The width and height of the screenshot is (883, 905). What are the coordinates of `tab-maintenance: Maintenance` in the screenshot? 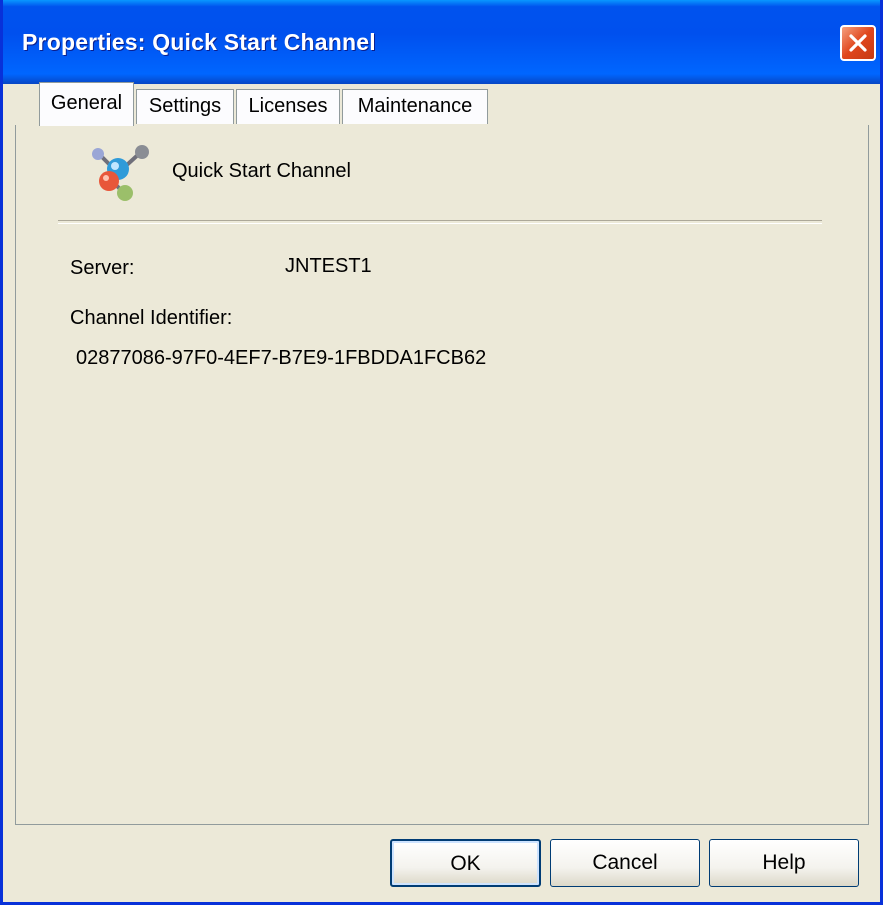 It's located at (415, 106).